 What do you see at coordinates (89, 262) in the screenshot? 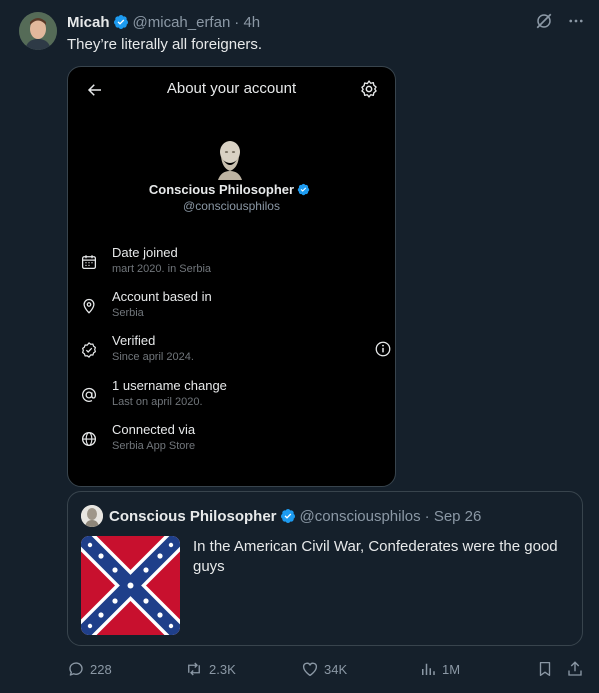
I see `calendar-icon` at bounding box center [89, 262].